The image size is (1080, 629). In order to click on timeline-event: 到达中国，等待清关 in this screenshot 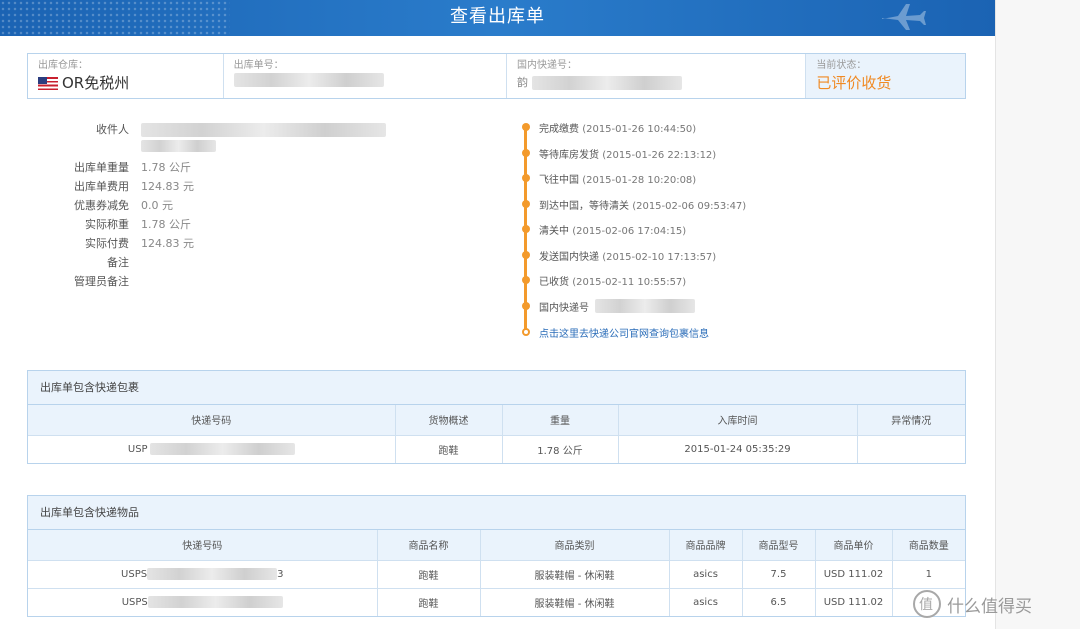, I will do `click(584, 206)`.